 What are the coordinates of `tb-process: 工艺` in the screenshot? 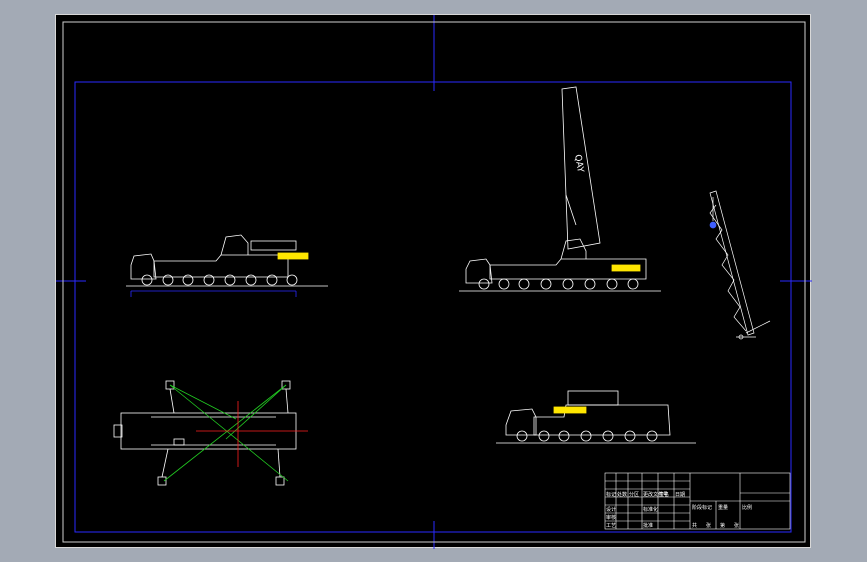 It's located at (611, 526).